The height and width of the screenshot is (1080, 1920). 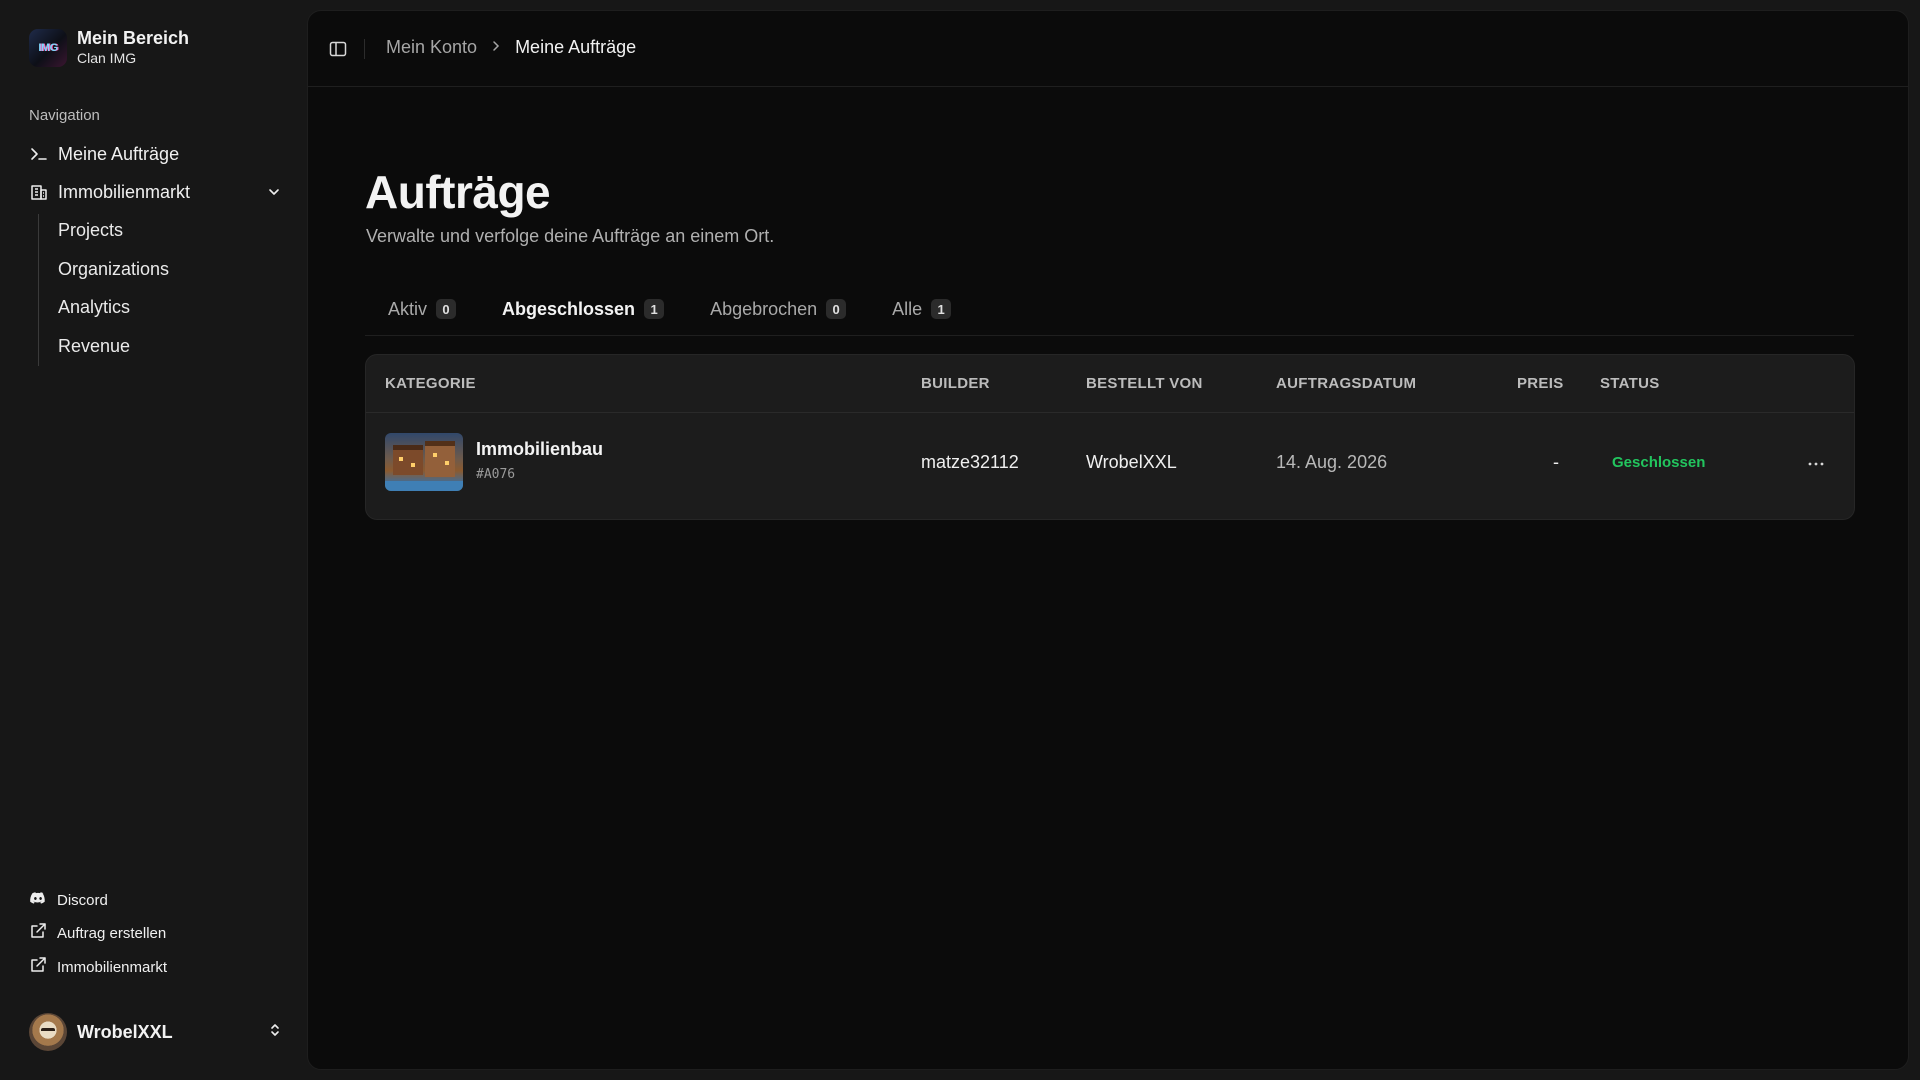 I want to click on topbar-divider, so click(x=364, y=49).